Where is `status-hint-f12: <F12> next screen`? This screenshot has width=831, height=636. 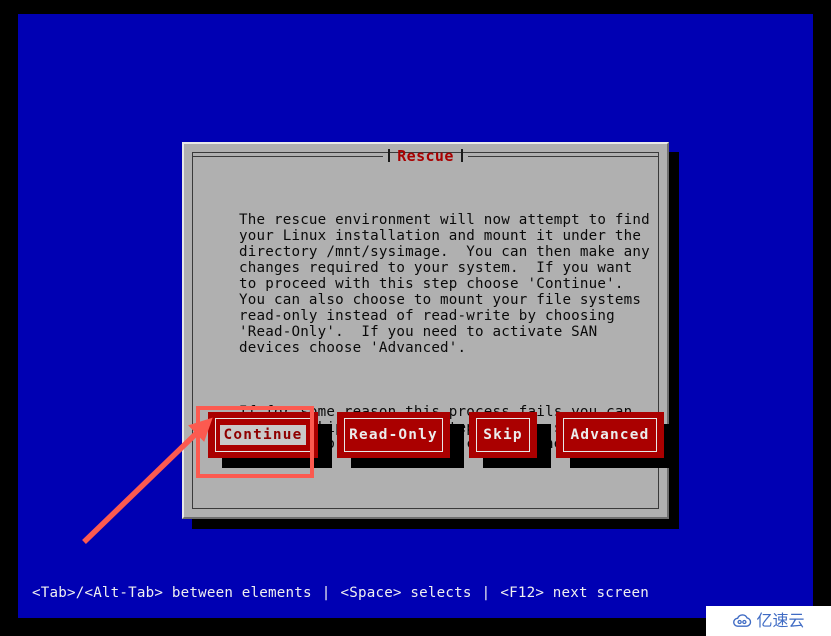 status-hint-f12: <F12> next screen is located at coordinates (574, 593).